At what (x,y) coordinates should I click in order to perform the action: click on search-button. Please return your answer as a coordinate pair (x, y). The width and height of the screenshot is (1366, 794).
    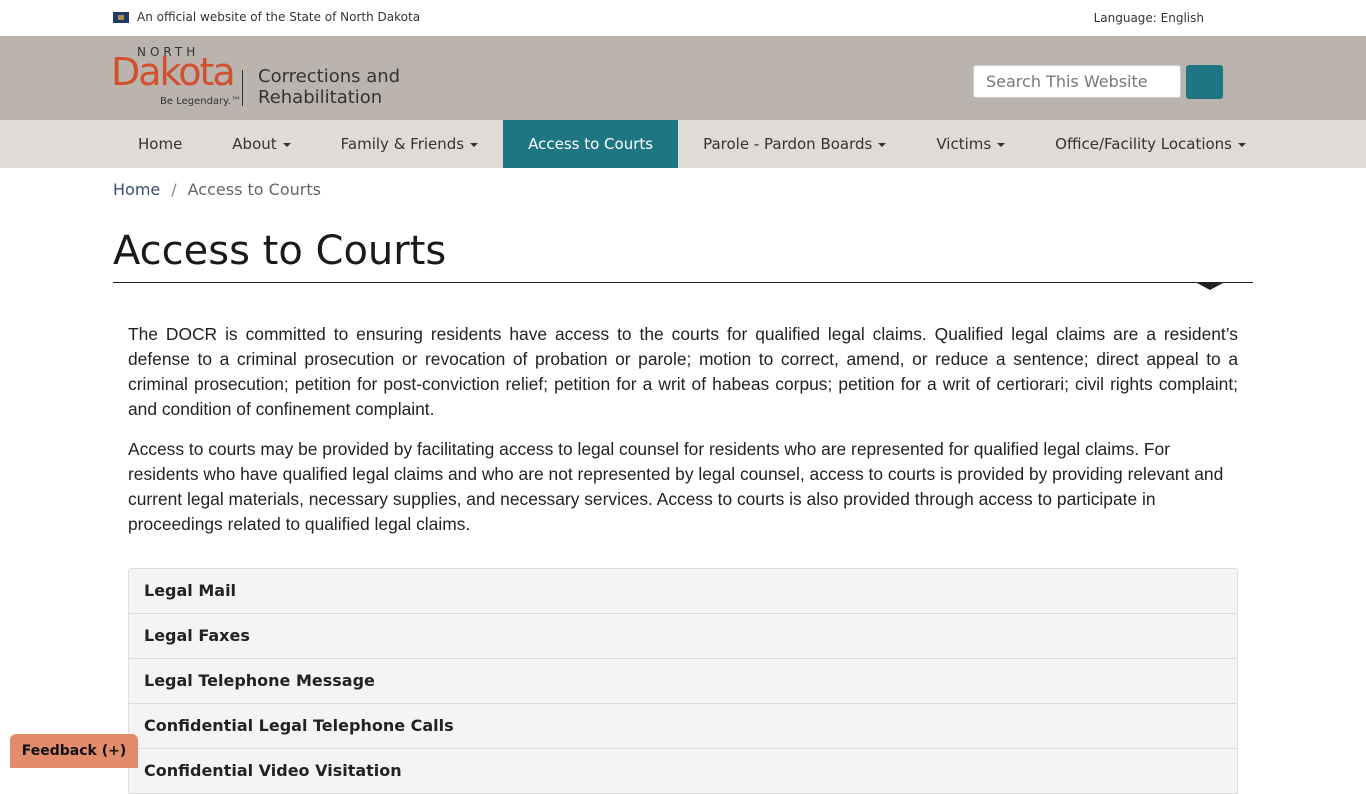
    Looking at the image, I should click on (1204, 82).